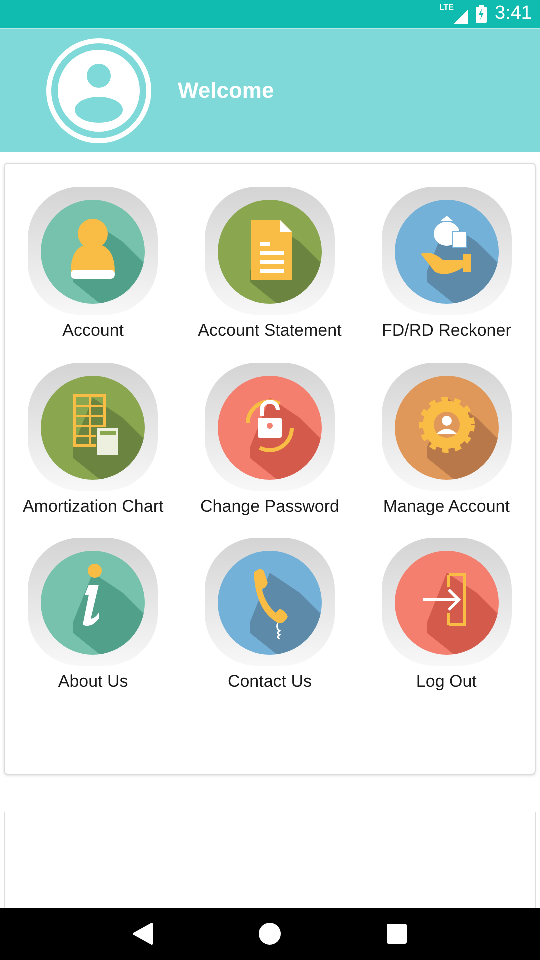 The height and width of the screenshot is (960, 540). What do you see at coordinates (446, 440) in the screenshot?
I see `menu-button: Manage Account` at bounding box center [446, 440].